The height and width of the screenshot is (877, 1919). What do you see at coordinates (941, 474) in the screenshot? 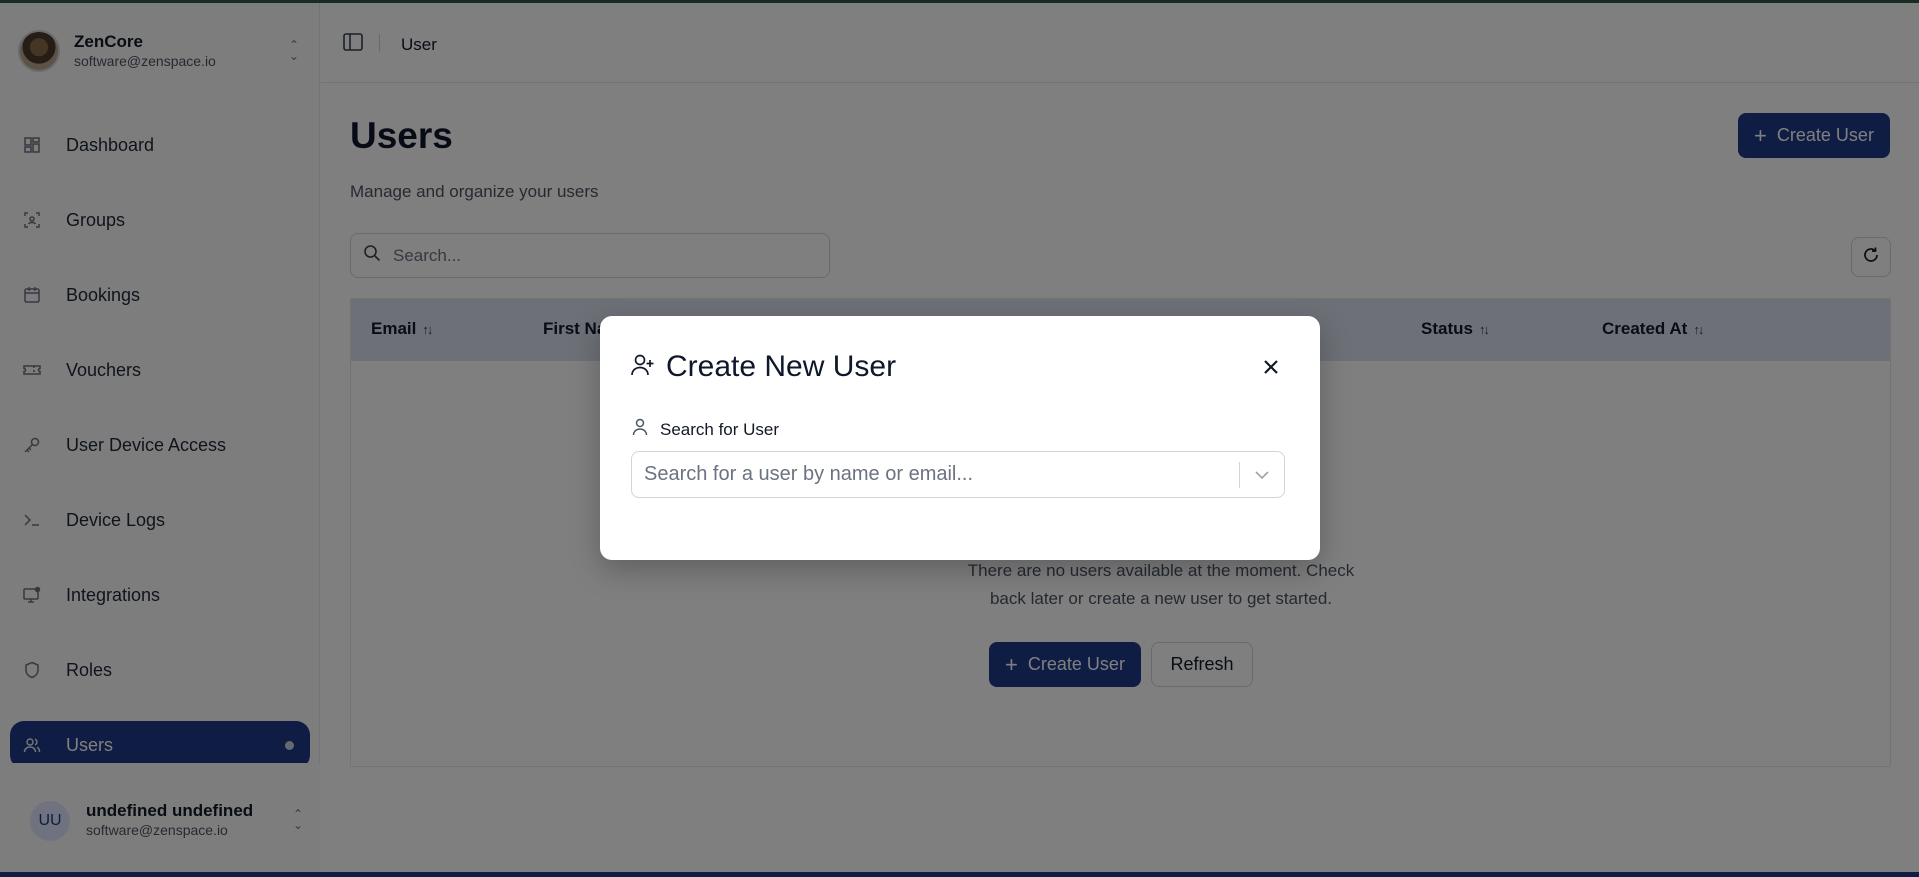
I see `user-search-input` at bounding box center [941, 474].